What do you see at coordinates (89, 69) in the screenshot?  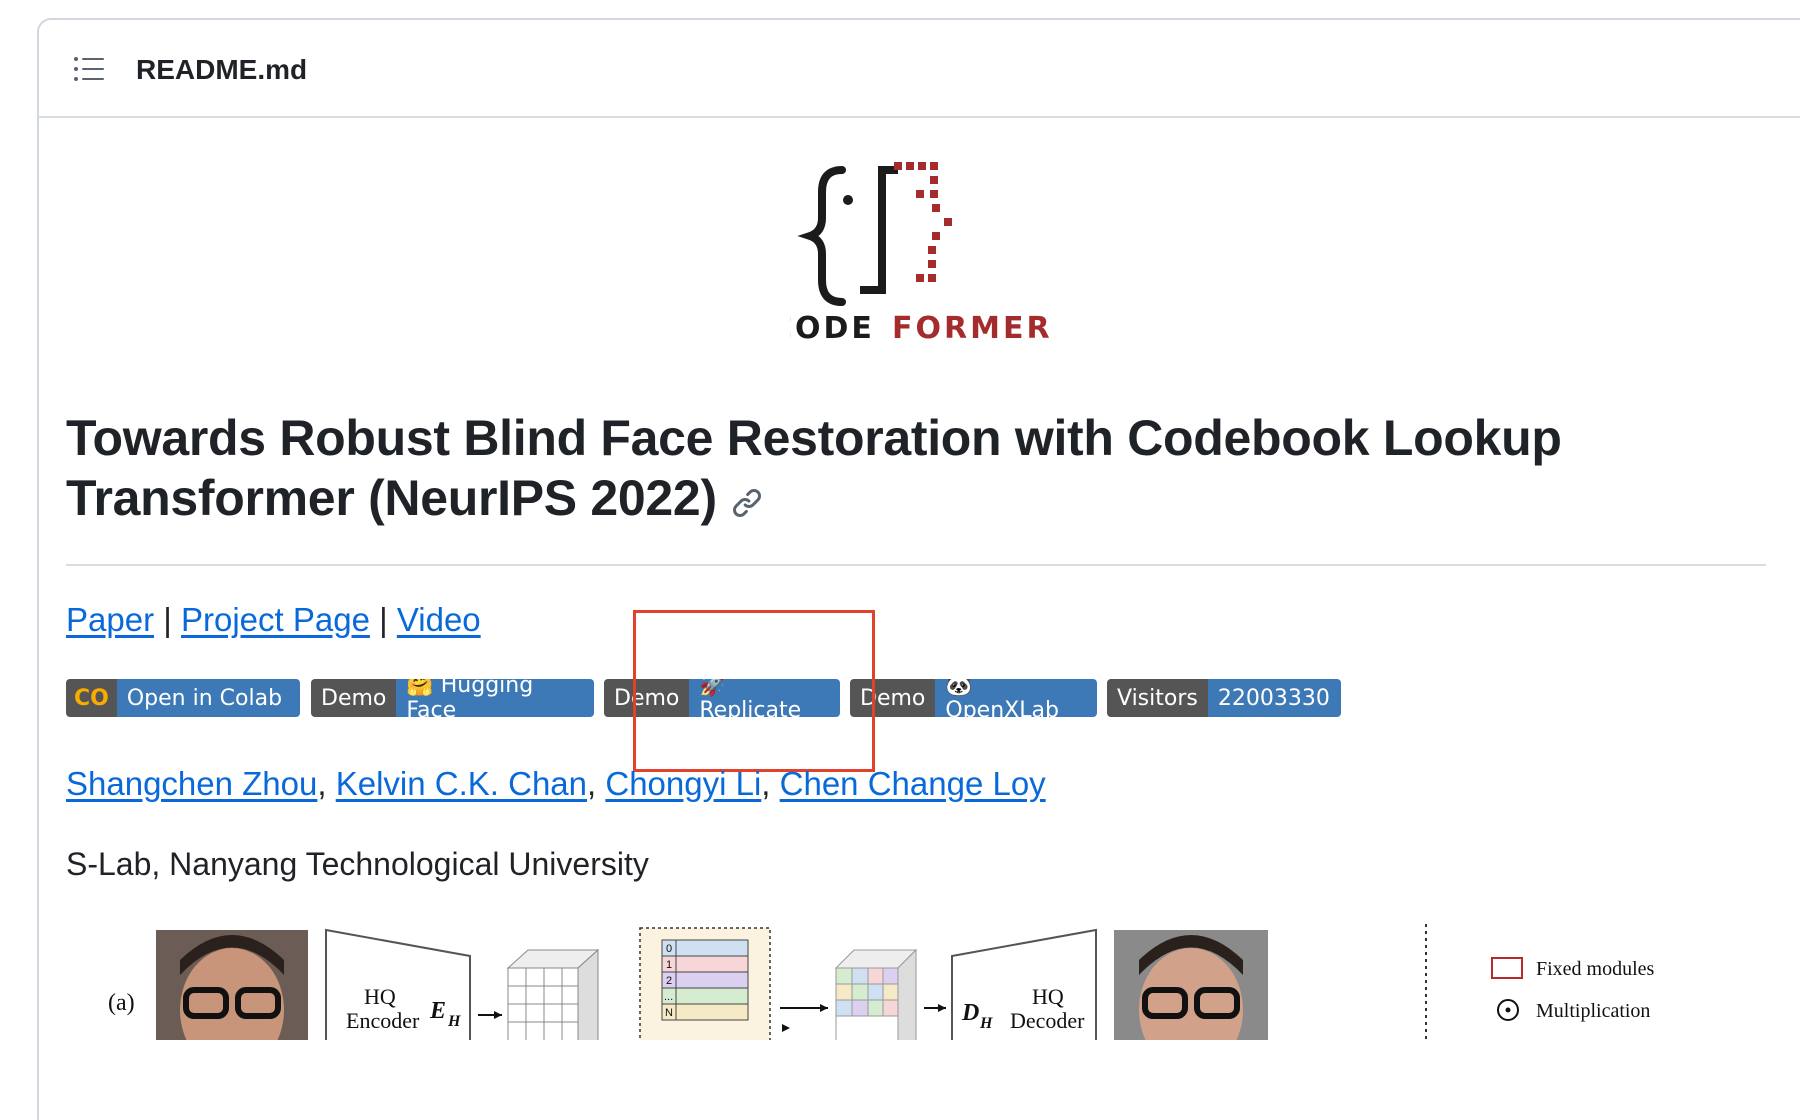 I see `list-unordered-icon` at bounding box center [89, 69].